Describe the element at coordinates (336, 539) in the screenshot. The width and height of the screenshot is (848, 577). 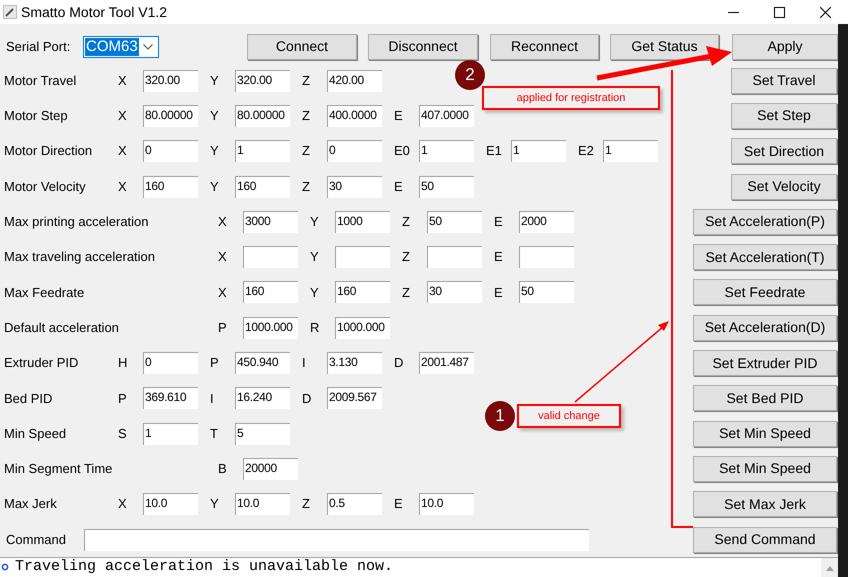
I see `command-input` at that location.